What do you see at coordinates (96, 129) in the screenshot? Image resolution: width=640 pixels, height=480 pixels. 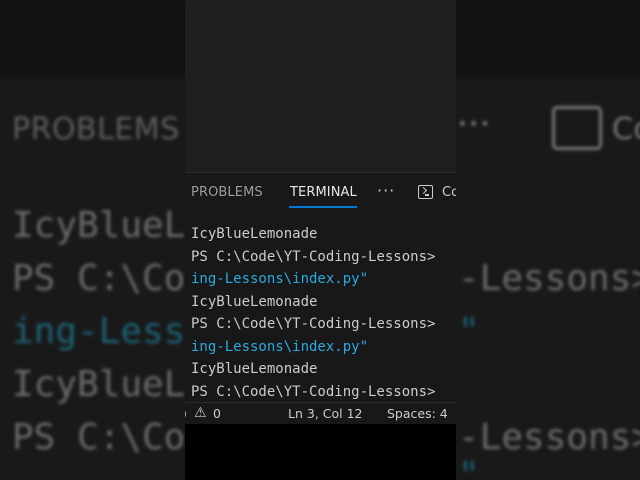 I see `bg-problems-label: PROBLEMS` at bounding box center [96, 129].